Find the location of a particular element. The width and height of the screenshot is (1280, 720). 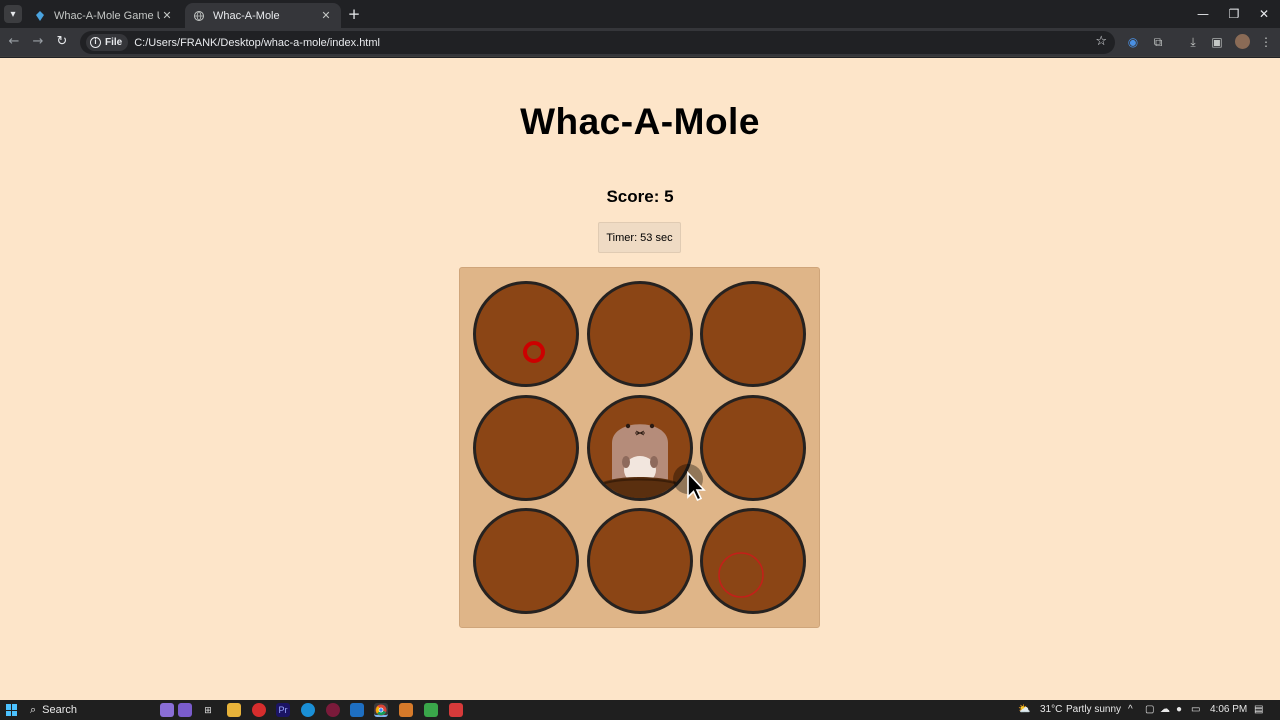

cloud-icon: ☁ is located at coordinates (1165, 710).